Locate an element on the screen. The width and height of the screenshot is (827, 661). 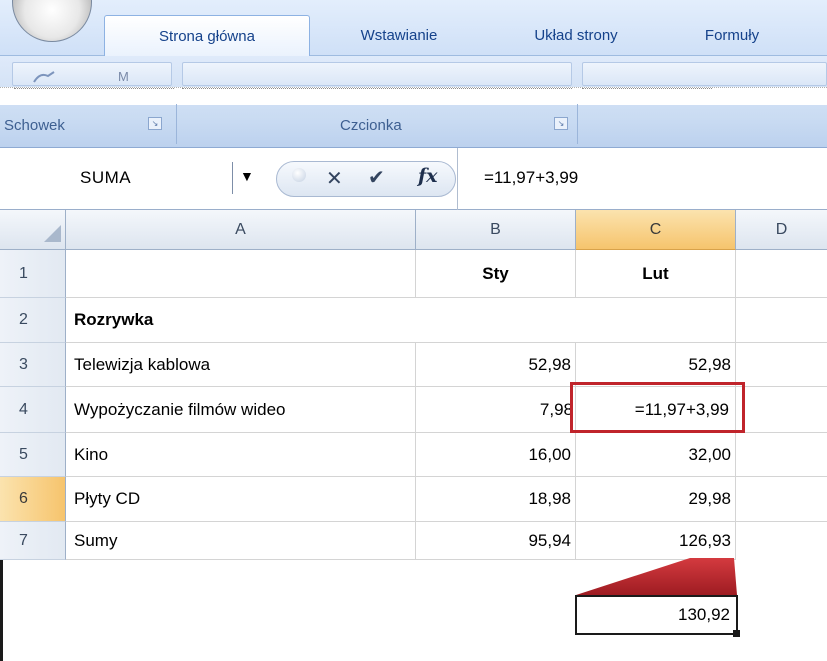
callout-pointer is located at coordinates (656, 576).